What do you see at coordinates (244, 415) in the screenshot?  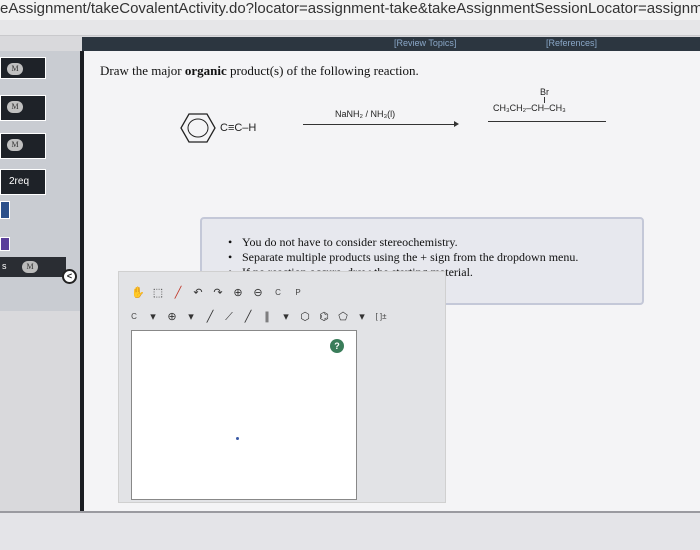 I see `drawing-canvas: ?` at bounding box center [244, 415].